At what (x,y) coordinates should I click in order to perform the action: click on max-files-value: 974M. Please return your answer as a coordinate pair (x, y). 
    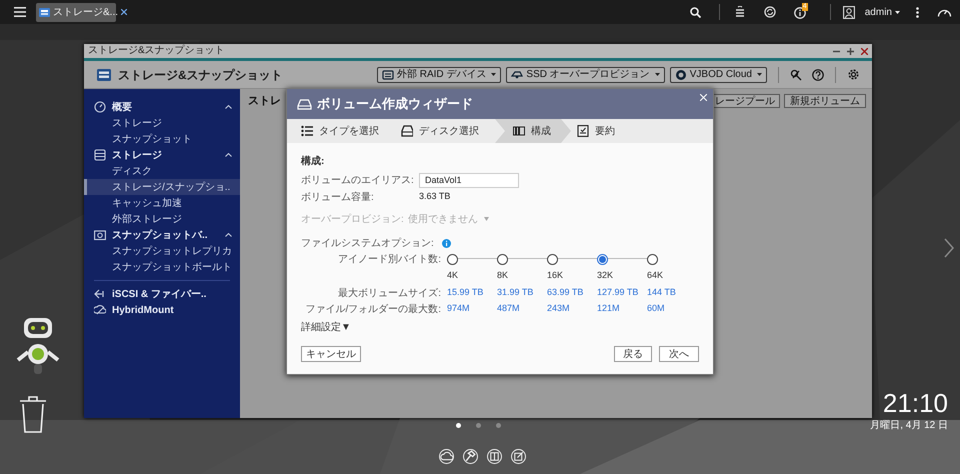
    Looking at the image, I should click on (459, 309).